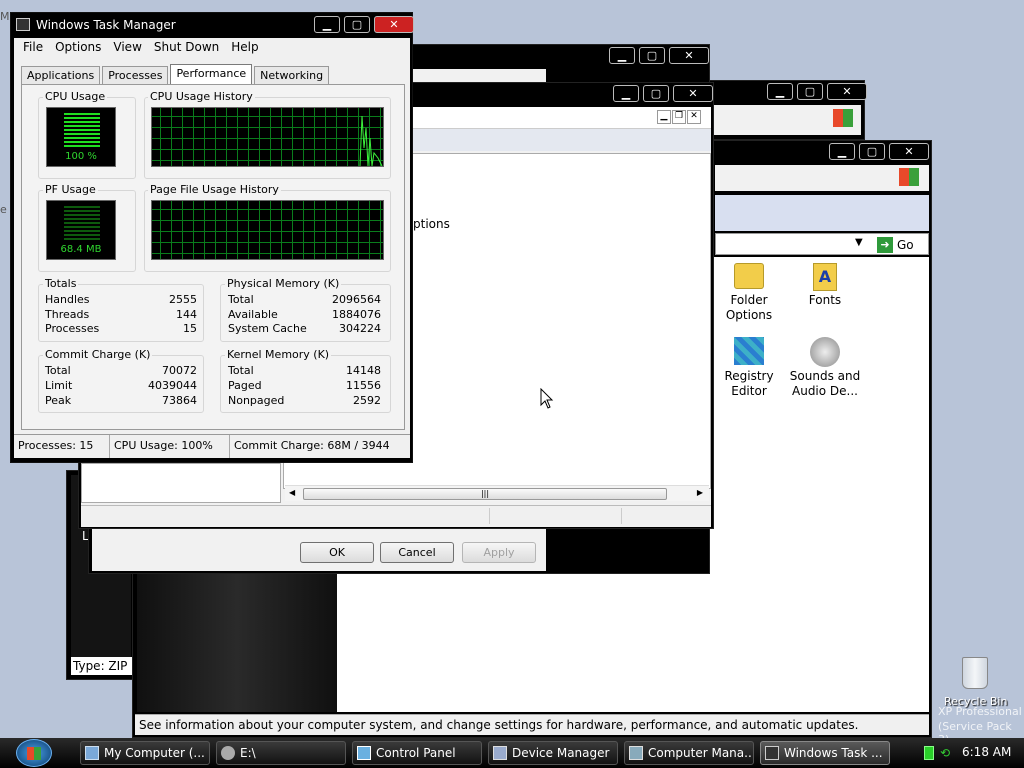  What do you see at coordinates (75, 96) in the screenshot?
I see `cpu-usage-label: CPU Usage` at bounding box center [75, 96].